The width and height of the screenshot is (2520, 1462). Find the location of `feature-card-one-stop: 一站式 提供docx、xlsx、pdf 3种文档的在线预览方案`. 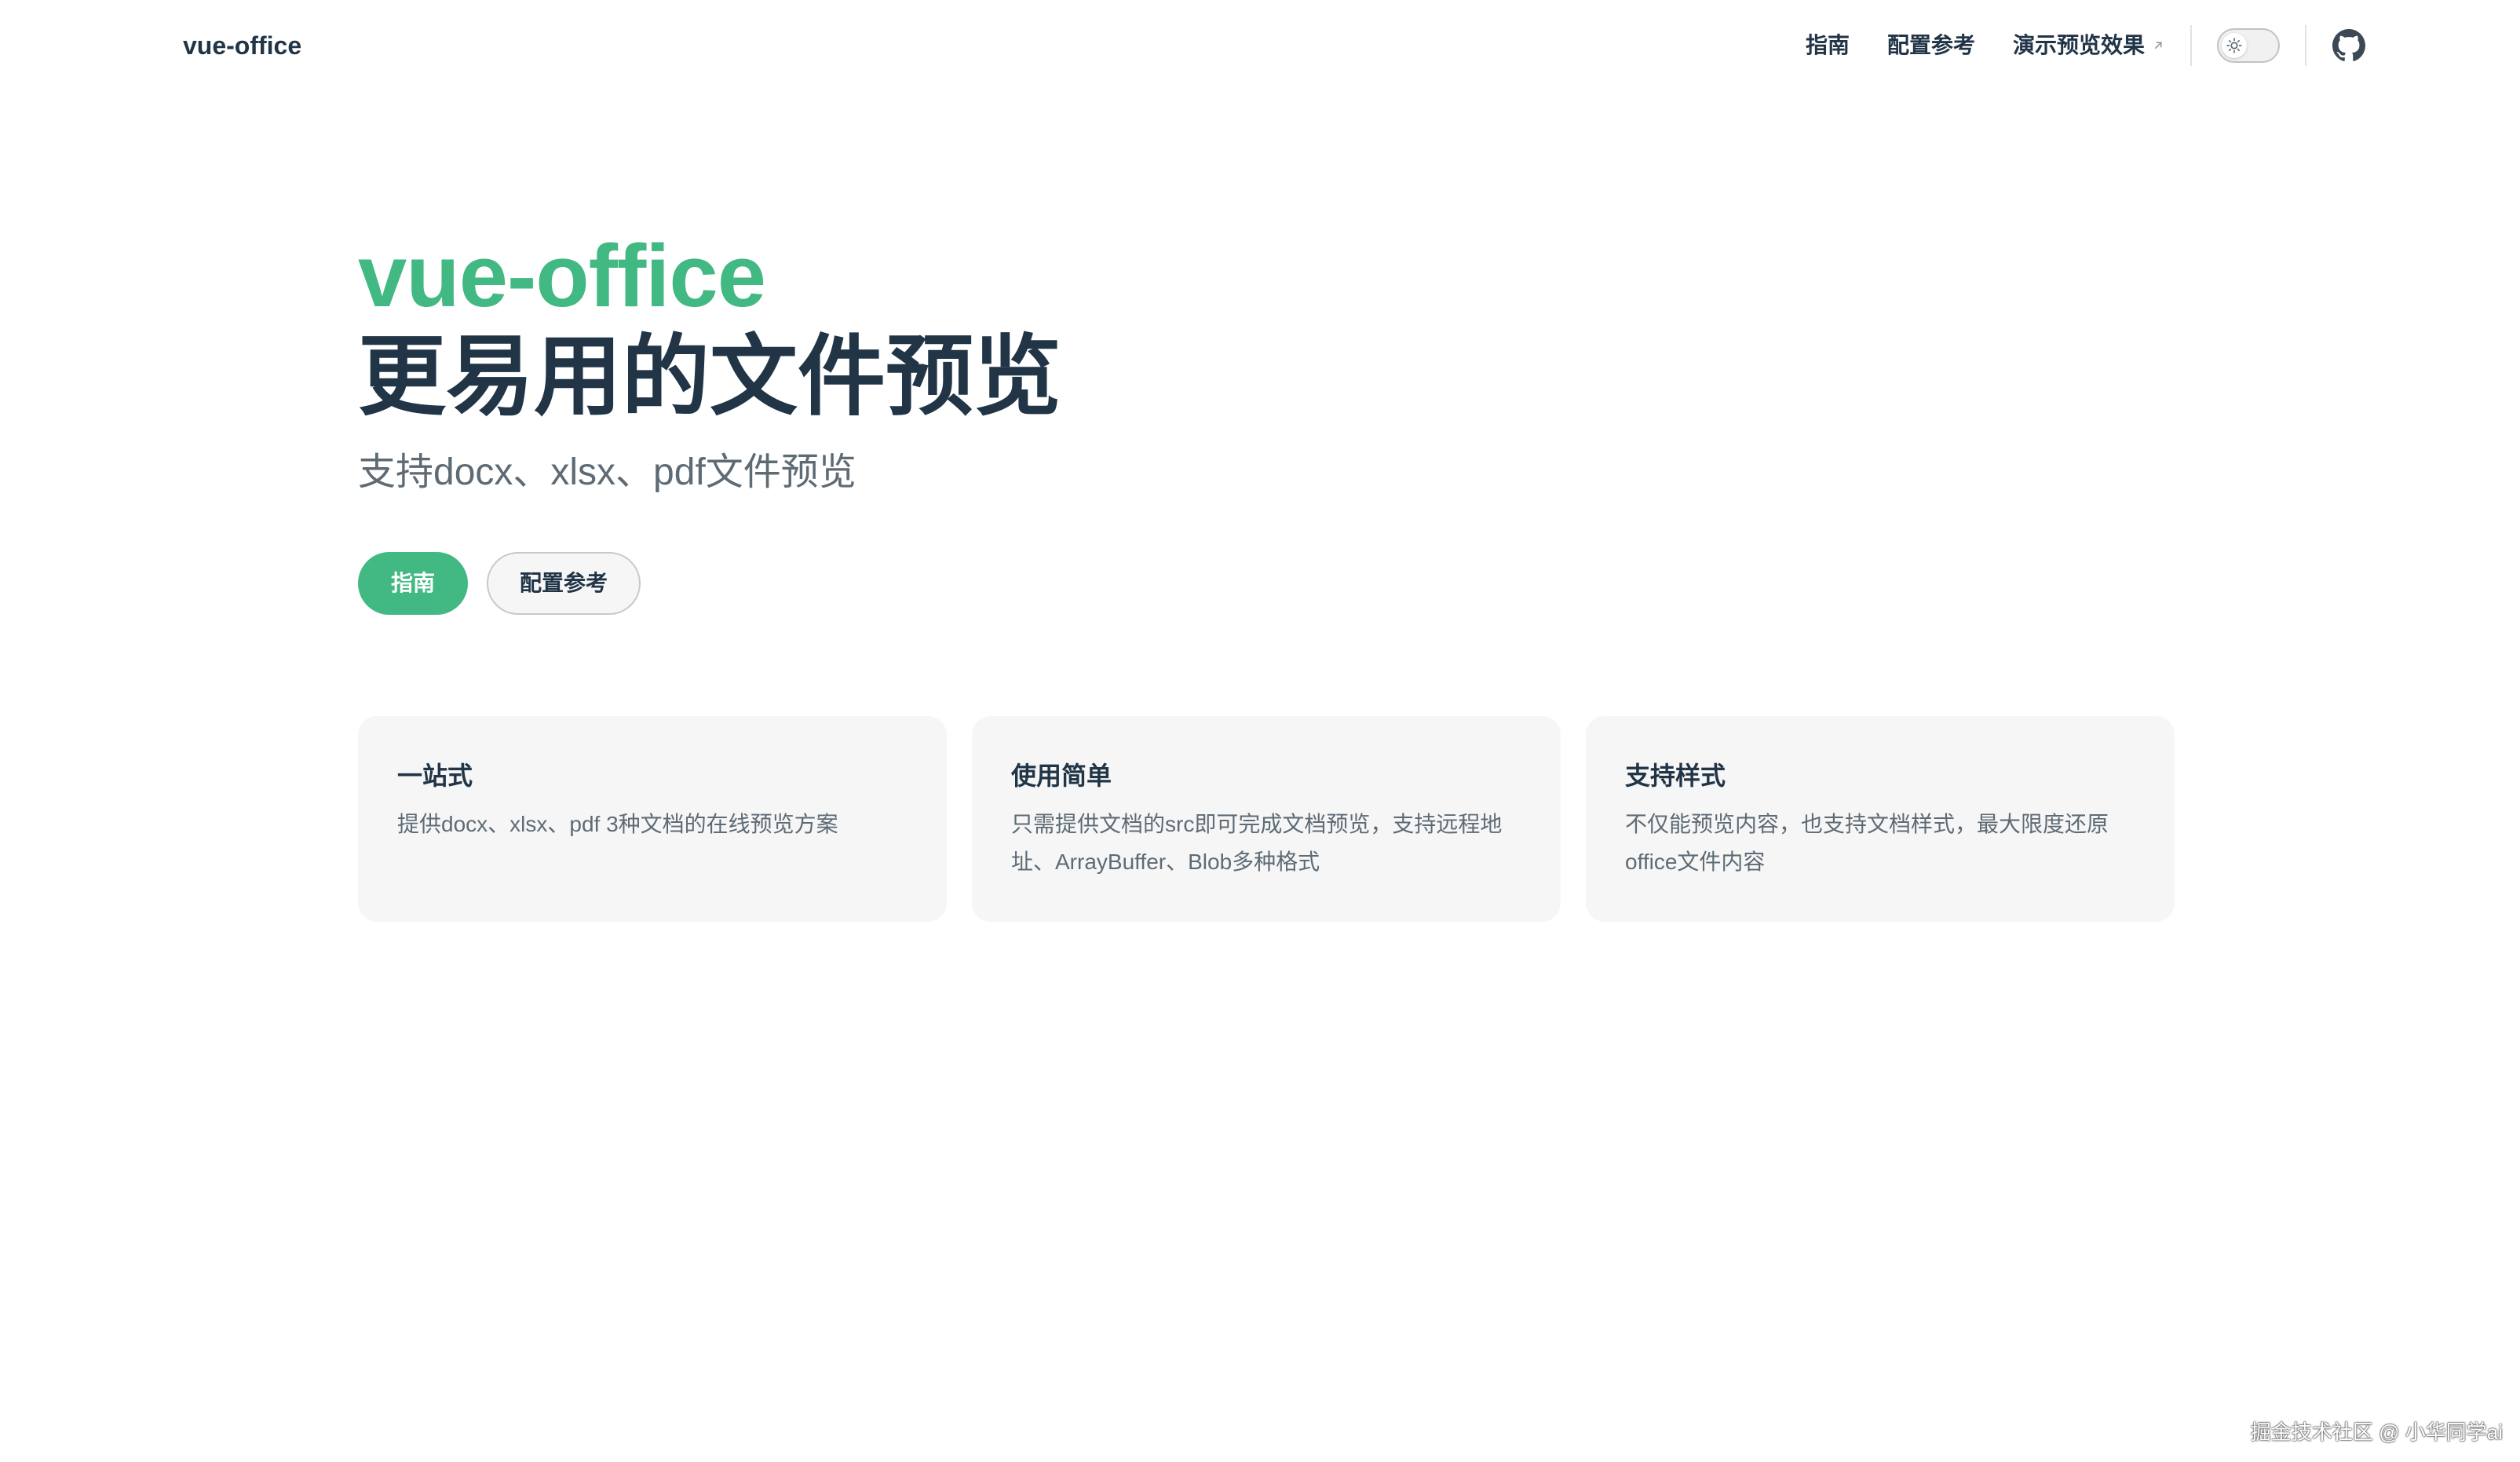

feature-card-one-stop: 一站式 提供docx、xlsx、pdf 3种文档的在线预览方案 is located at coordinates (652, 819).